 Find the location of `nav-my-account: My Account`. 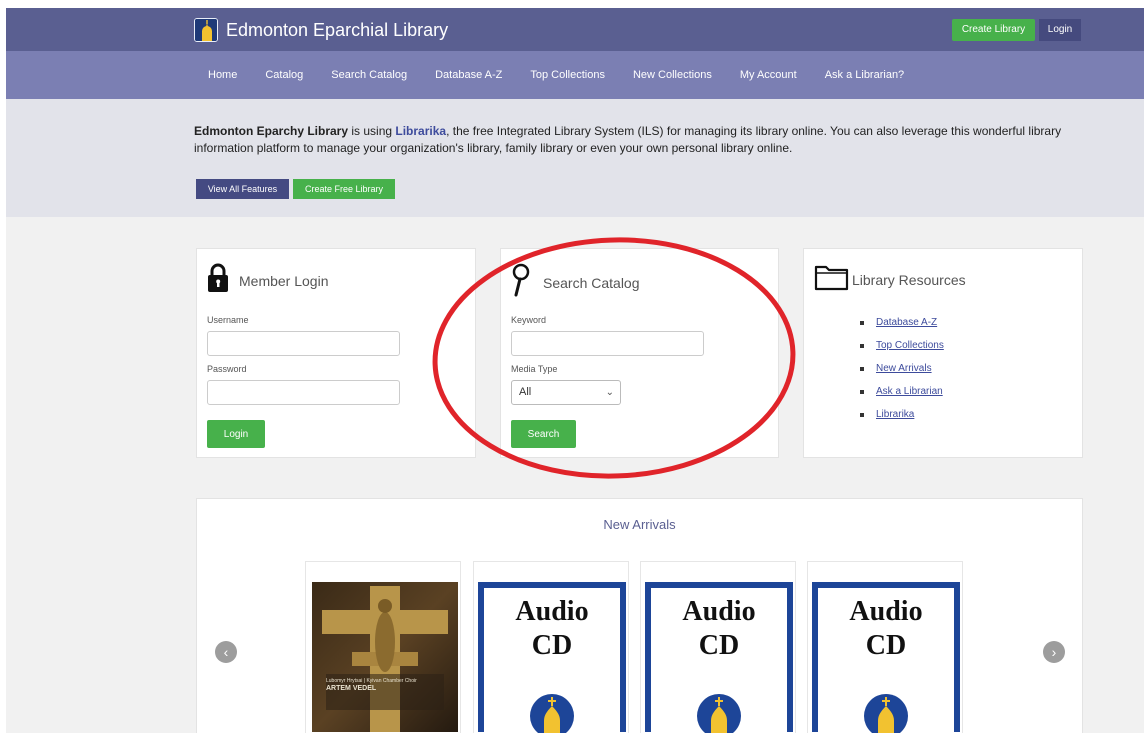

nav-my-account: My Account is located at coordinates (768, 75).